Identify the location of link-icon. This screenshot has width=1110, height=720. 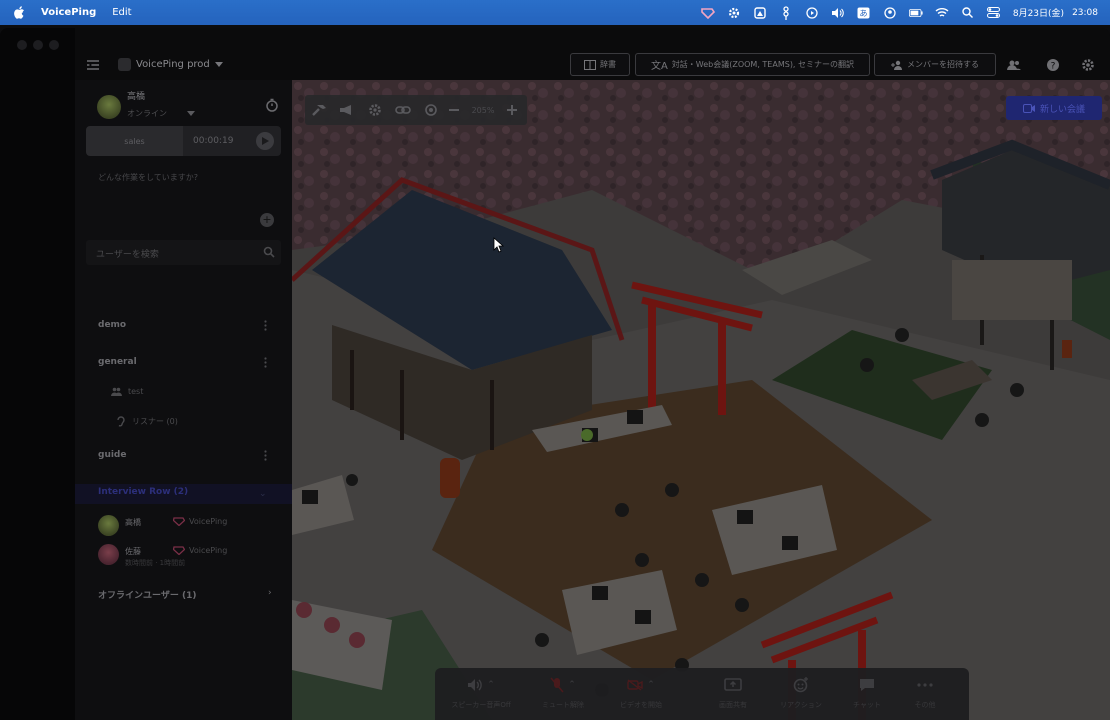
(403, 110).